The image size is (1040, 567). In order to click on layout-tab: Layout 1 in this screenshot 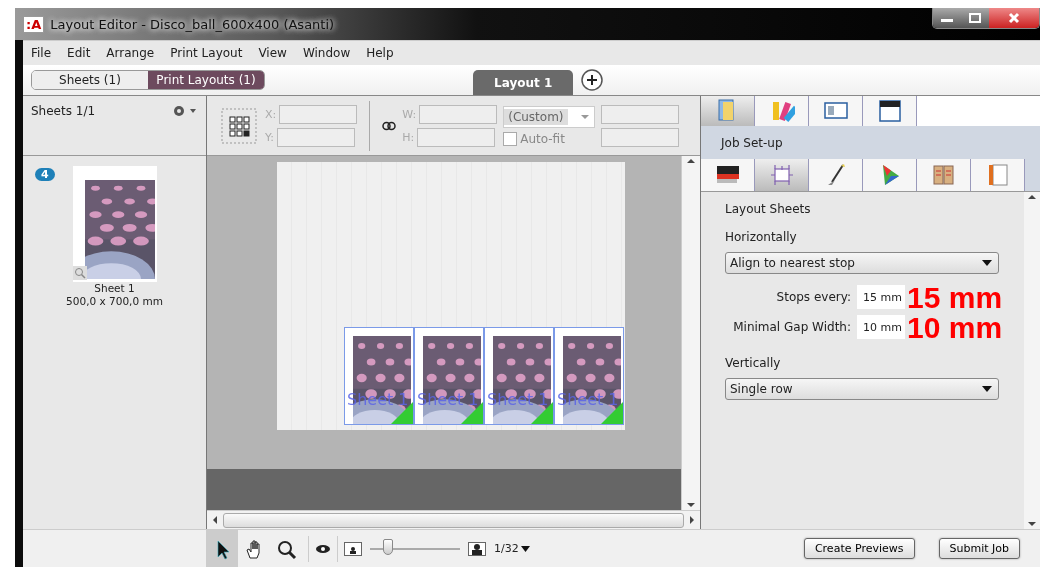, I will do `click(523, 82)`.